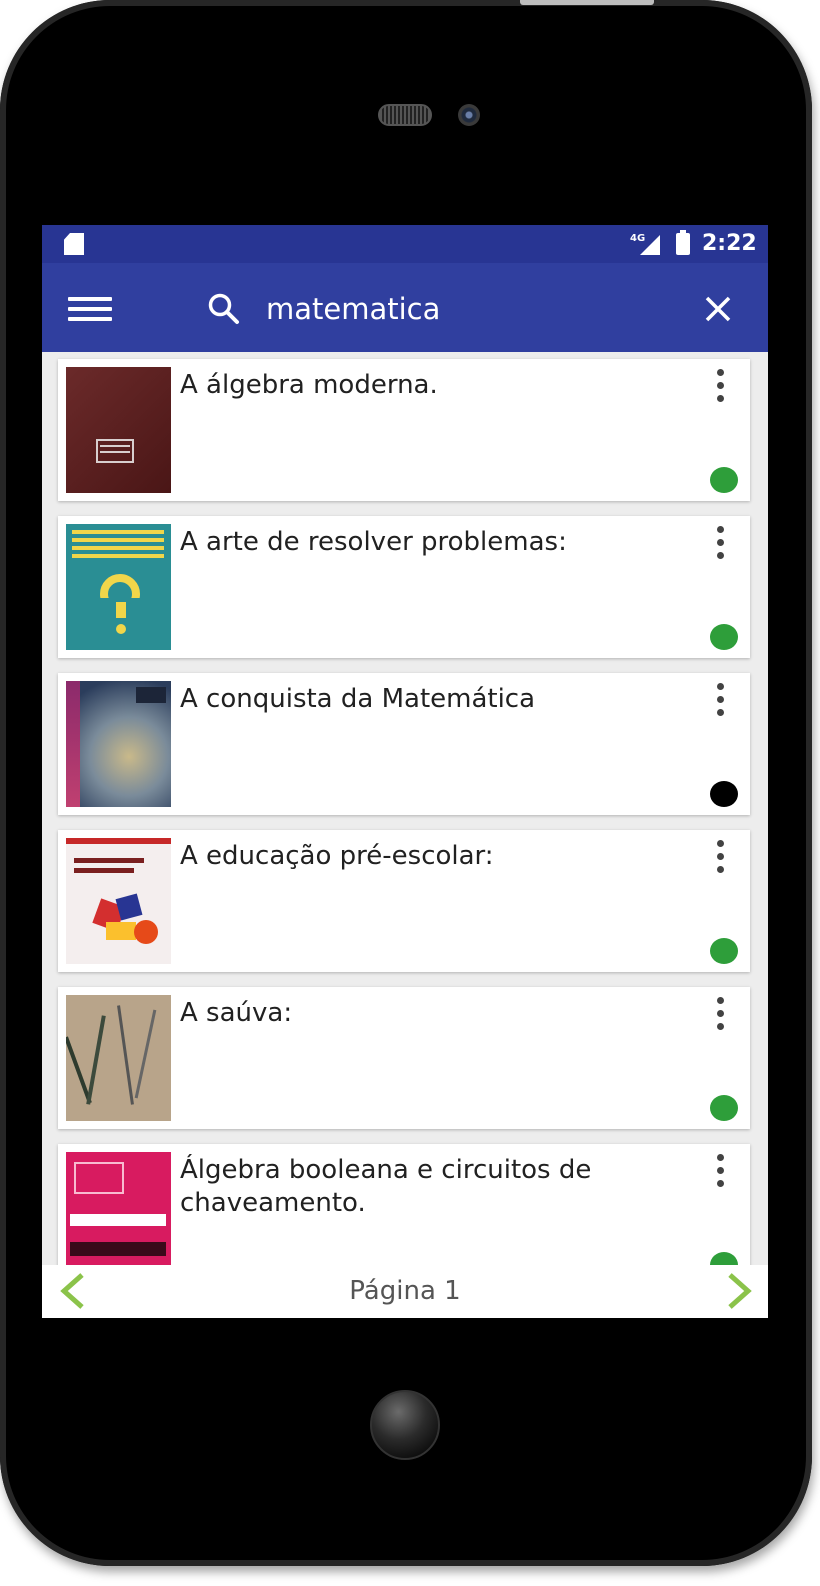  I want to click on result-card: A álgebra moderna., so click(404, 430).